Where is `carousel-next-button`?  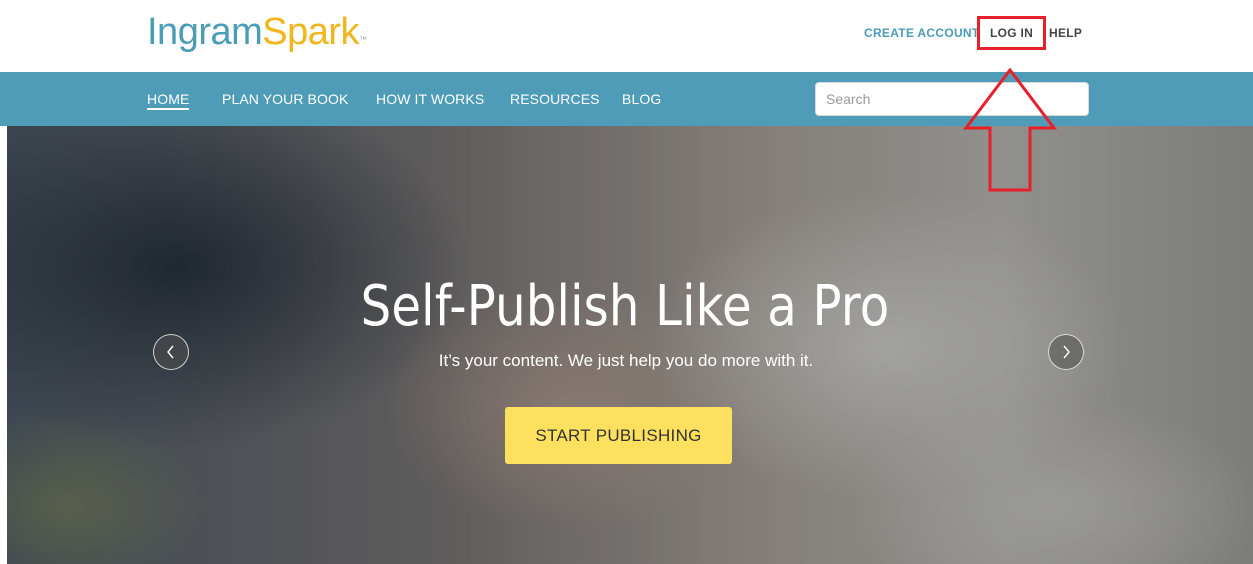
carousel-next-button is located at coordinates (1066, 352).